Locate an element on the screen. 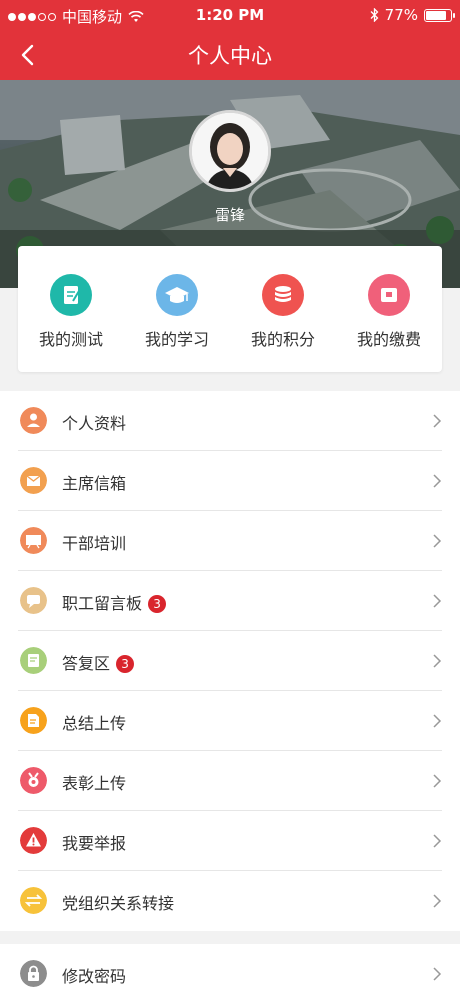 The image size is (460, 996). menu-item-label: 修改密码 is located at coordinates (94, 976).